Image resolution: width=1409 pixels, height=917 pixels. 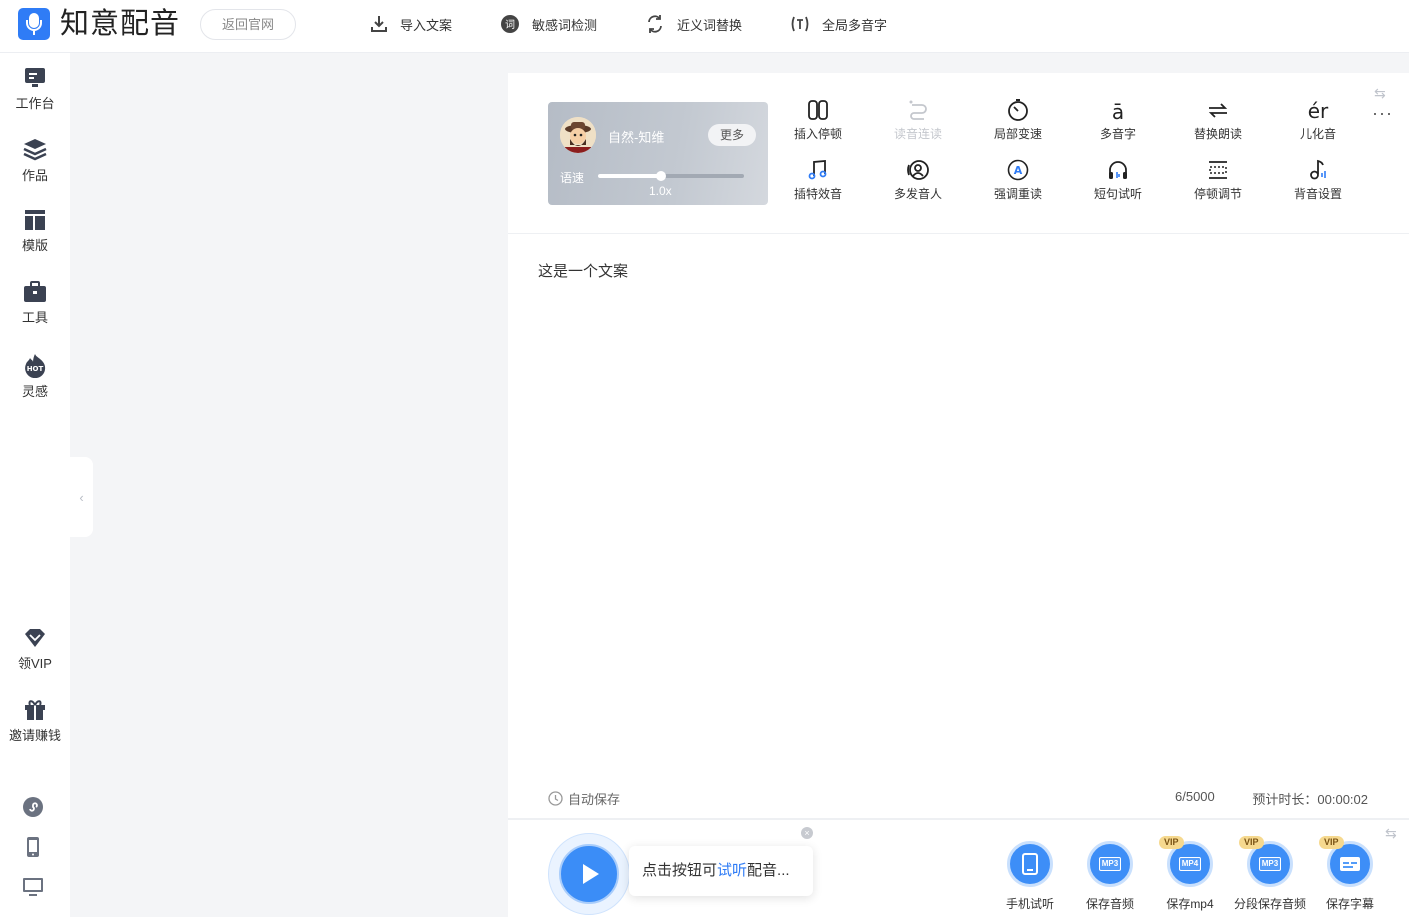 I want to click on sidebar-item-works: 作品, so click(x=35, y=160).